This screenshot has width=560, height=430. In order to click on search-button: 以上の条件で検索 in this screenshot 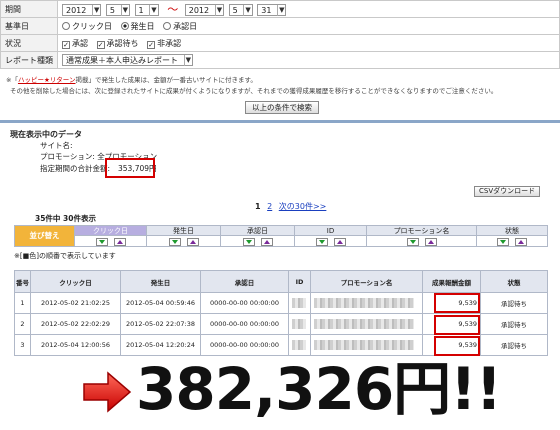, I will do `click(282, 107)`.